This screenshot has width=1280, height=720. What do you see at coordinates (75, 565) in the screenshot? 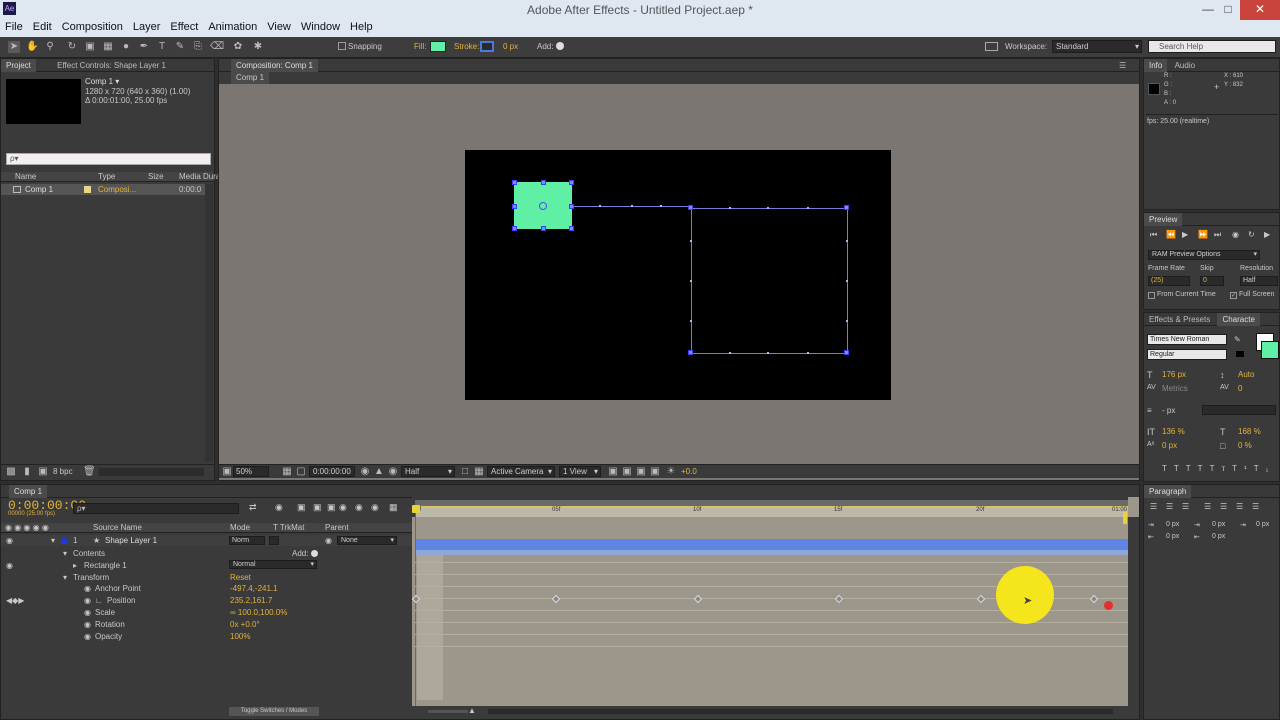
I see `rectangle-expand-icon: ▸` at bounding box center [75, 565].